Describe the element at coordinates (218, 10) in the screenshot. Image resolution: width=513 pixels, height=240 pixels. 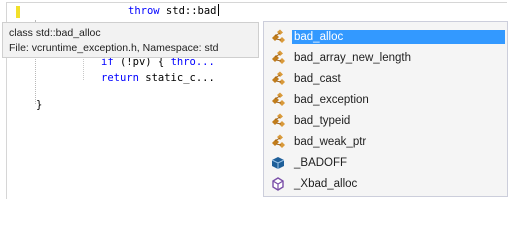
I see `text-cursor` at that location.